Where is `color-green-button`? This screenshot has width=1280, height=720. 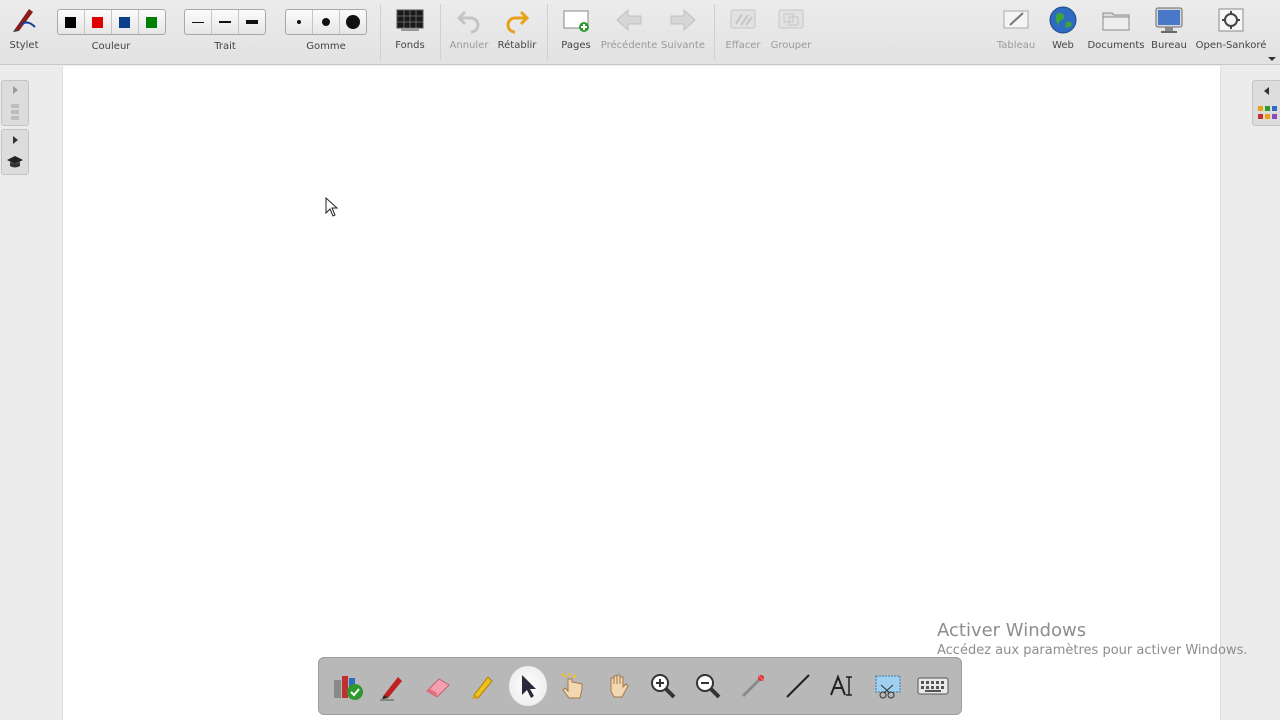 color-green-button is located at coordinates (152, 22).